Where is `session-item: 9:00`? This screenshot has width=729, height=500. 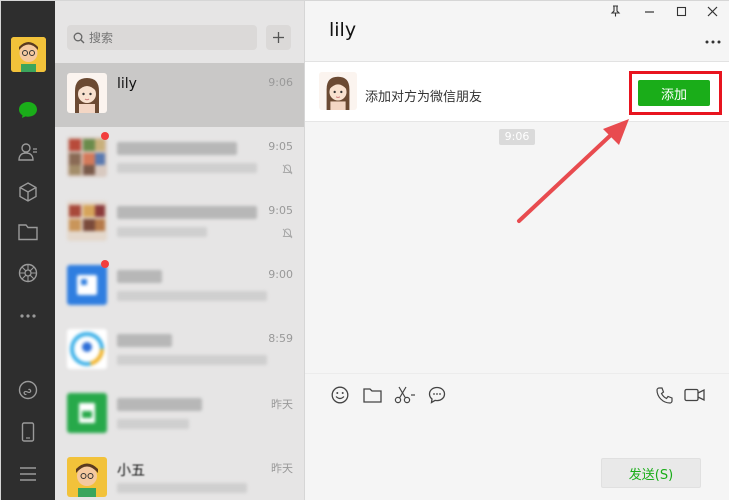 session-item: 9:00 is located at coordinates (179, 287).